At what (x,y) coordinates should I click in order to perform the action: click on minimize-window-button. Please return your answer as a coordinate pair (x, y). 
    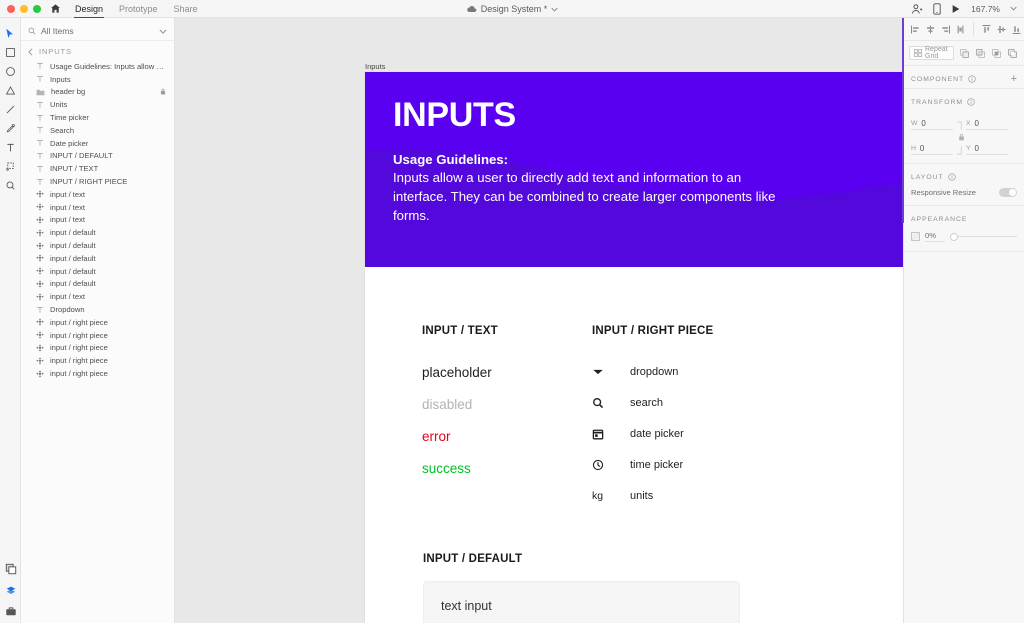
    Looking at the image, I should click on (24, 8).